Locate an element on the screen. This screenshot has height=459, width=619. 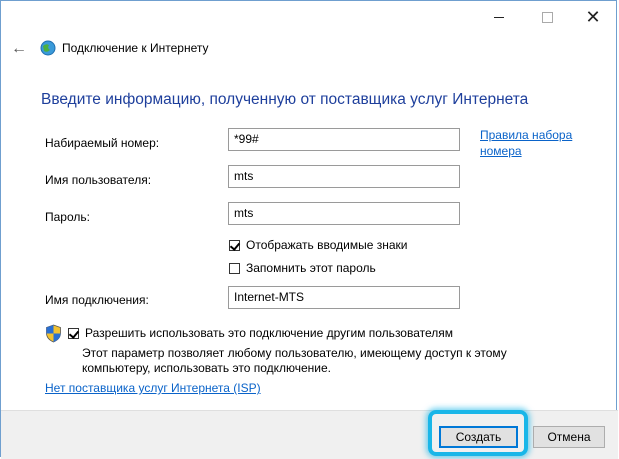
window-nav-title: Подключение к Интернету is located at coordinates (135, 48).